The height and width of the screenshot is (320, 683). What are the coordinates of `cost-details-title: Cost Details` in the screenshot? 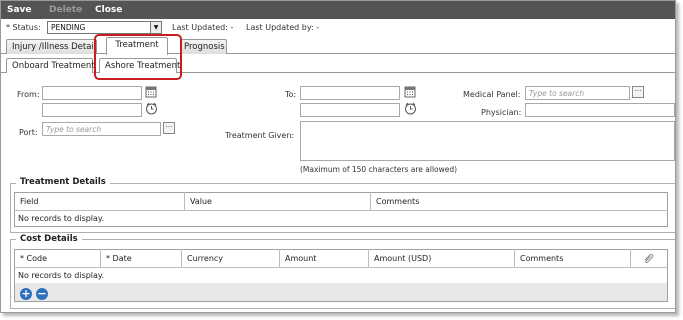 It's located at (49, 239).